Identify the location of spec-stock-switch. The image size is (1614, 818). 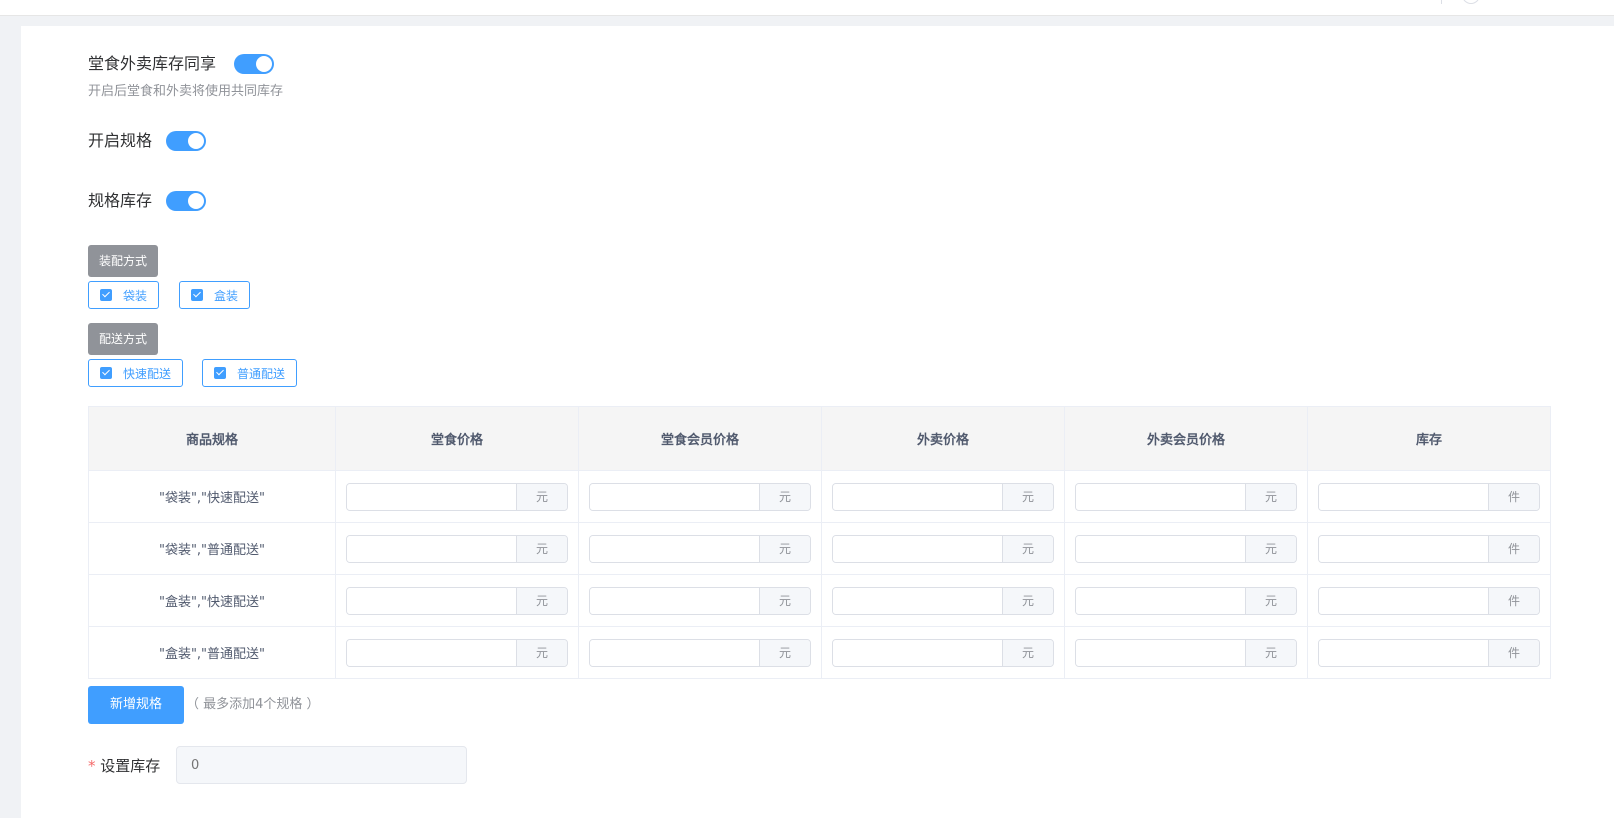
(186, 201).